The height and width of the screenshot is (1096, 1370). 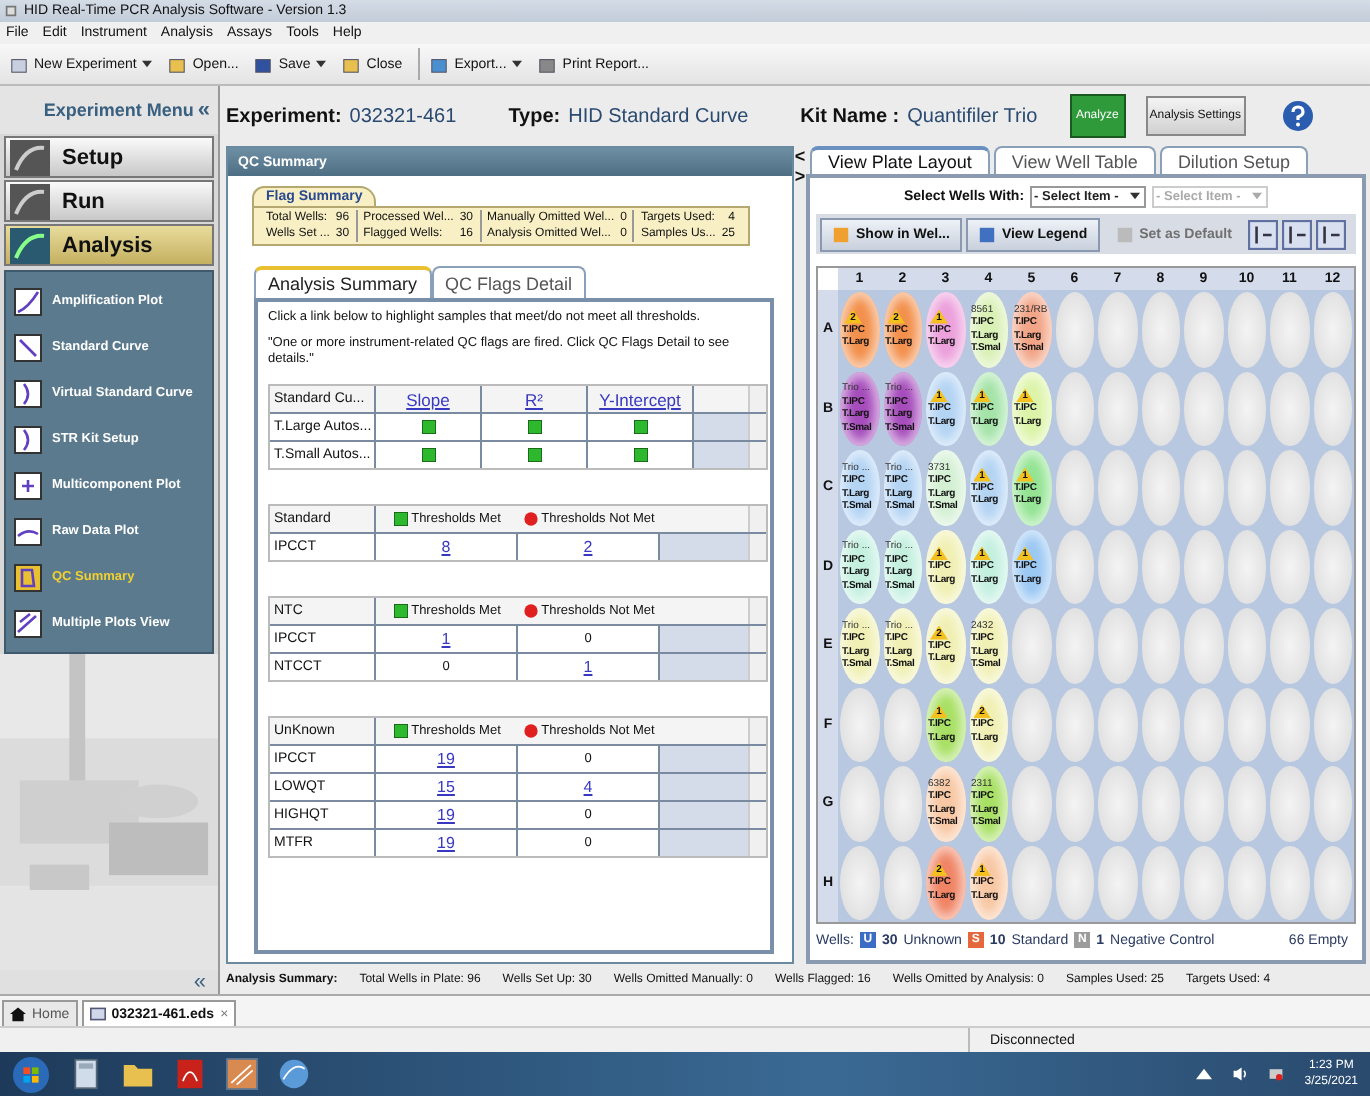 I want to click on count-link: 1, so click(x=446, y=639).